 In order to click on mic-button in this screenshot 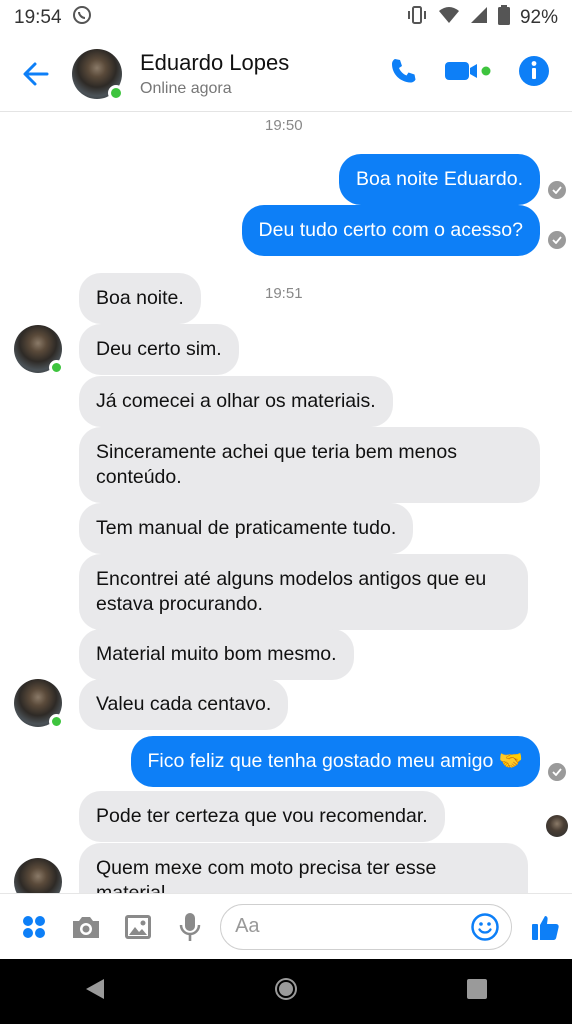, I will do `click(190, 927)`.